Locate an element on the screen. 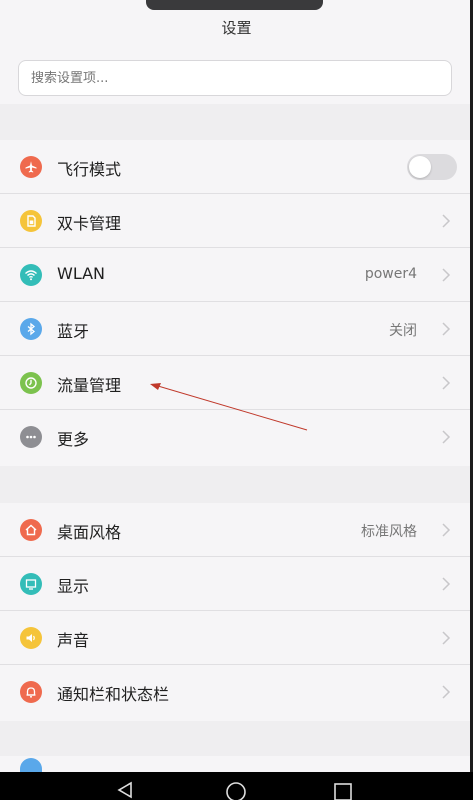  settings-item-dual-sim: 双卡管理 is located at coordinates (236, 221).